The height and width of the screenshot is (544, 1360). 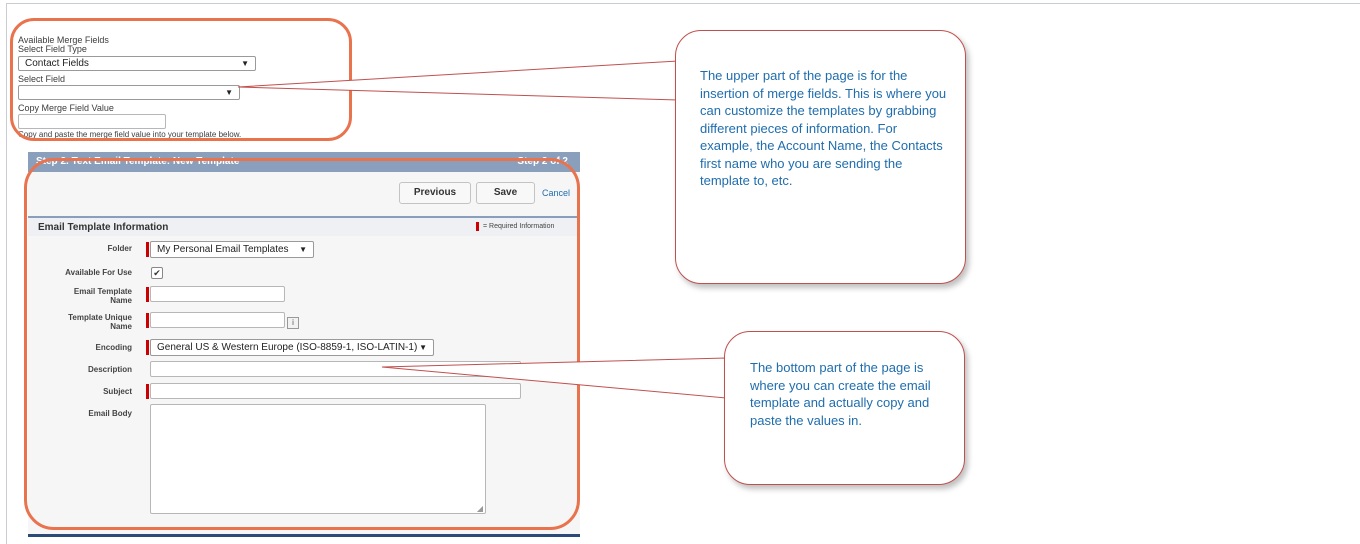 I want to click on lower-callout-pointer, so click(x=554, y=378).